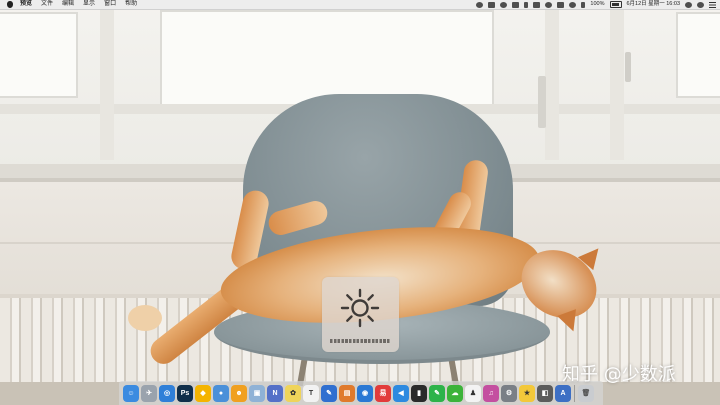 The height and width of the screenshot is (405, 720). I want to click on volume-icon, so click(583, 4).